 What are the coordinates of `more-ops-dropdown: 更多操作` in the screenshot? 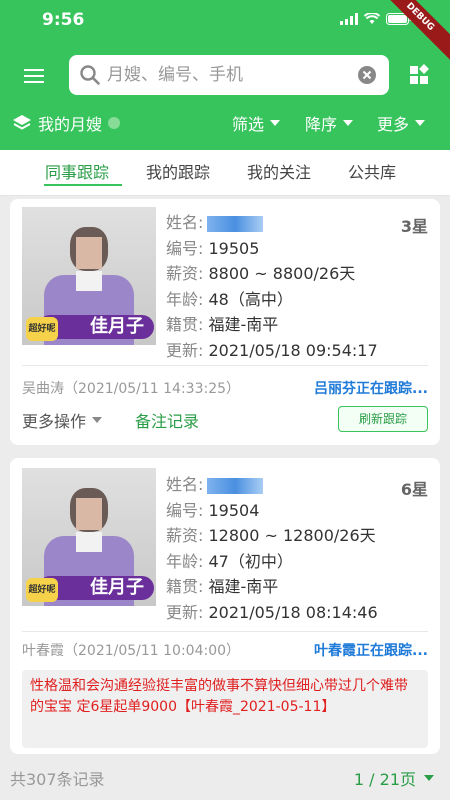 It's located at (62, 420).